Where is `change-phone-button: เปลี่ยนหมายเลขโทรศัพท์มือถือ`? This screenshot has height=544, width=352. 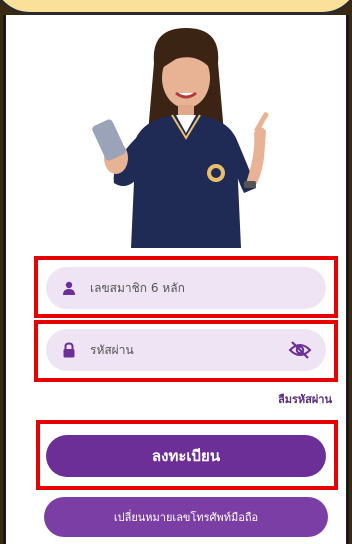 change-phone-button: เปลี่ยนหมายเลขโทรศัพท์มือถือ is located at coordinates (186, 517).